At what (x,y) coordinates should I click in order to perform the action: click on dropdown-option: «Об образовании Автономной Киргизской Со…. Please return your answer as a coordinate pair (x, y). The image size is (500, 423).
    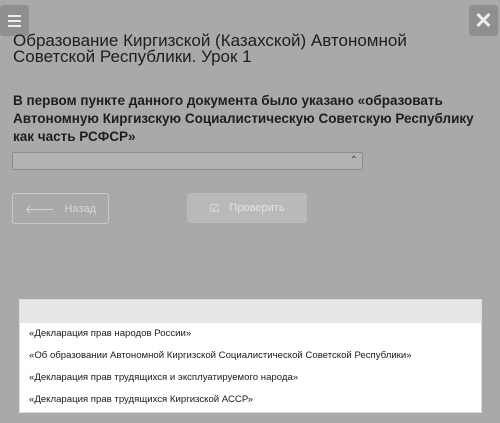
    Looking at the image, I should click on (250, 356).